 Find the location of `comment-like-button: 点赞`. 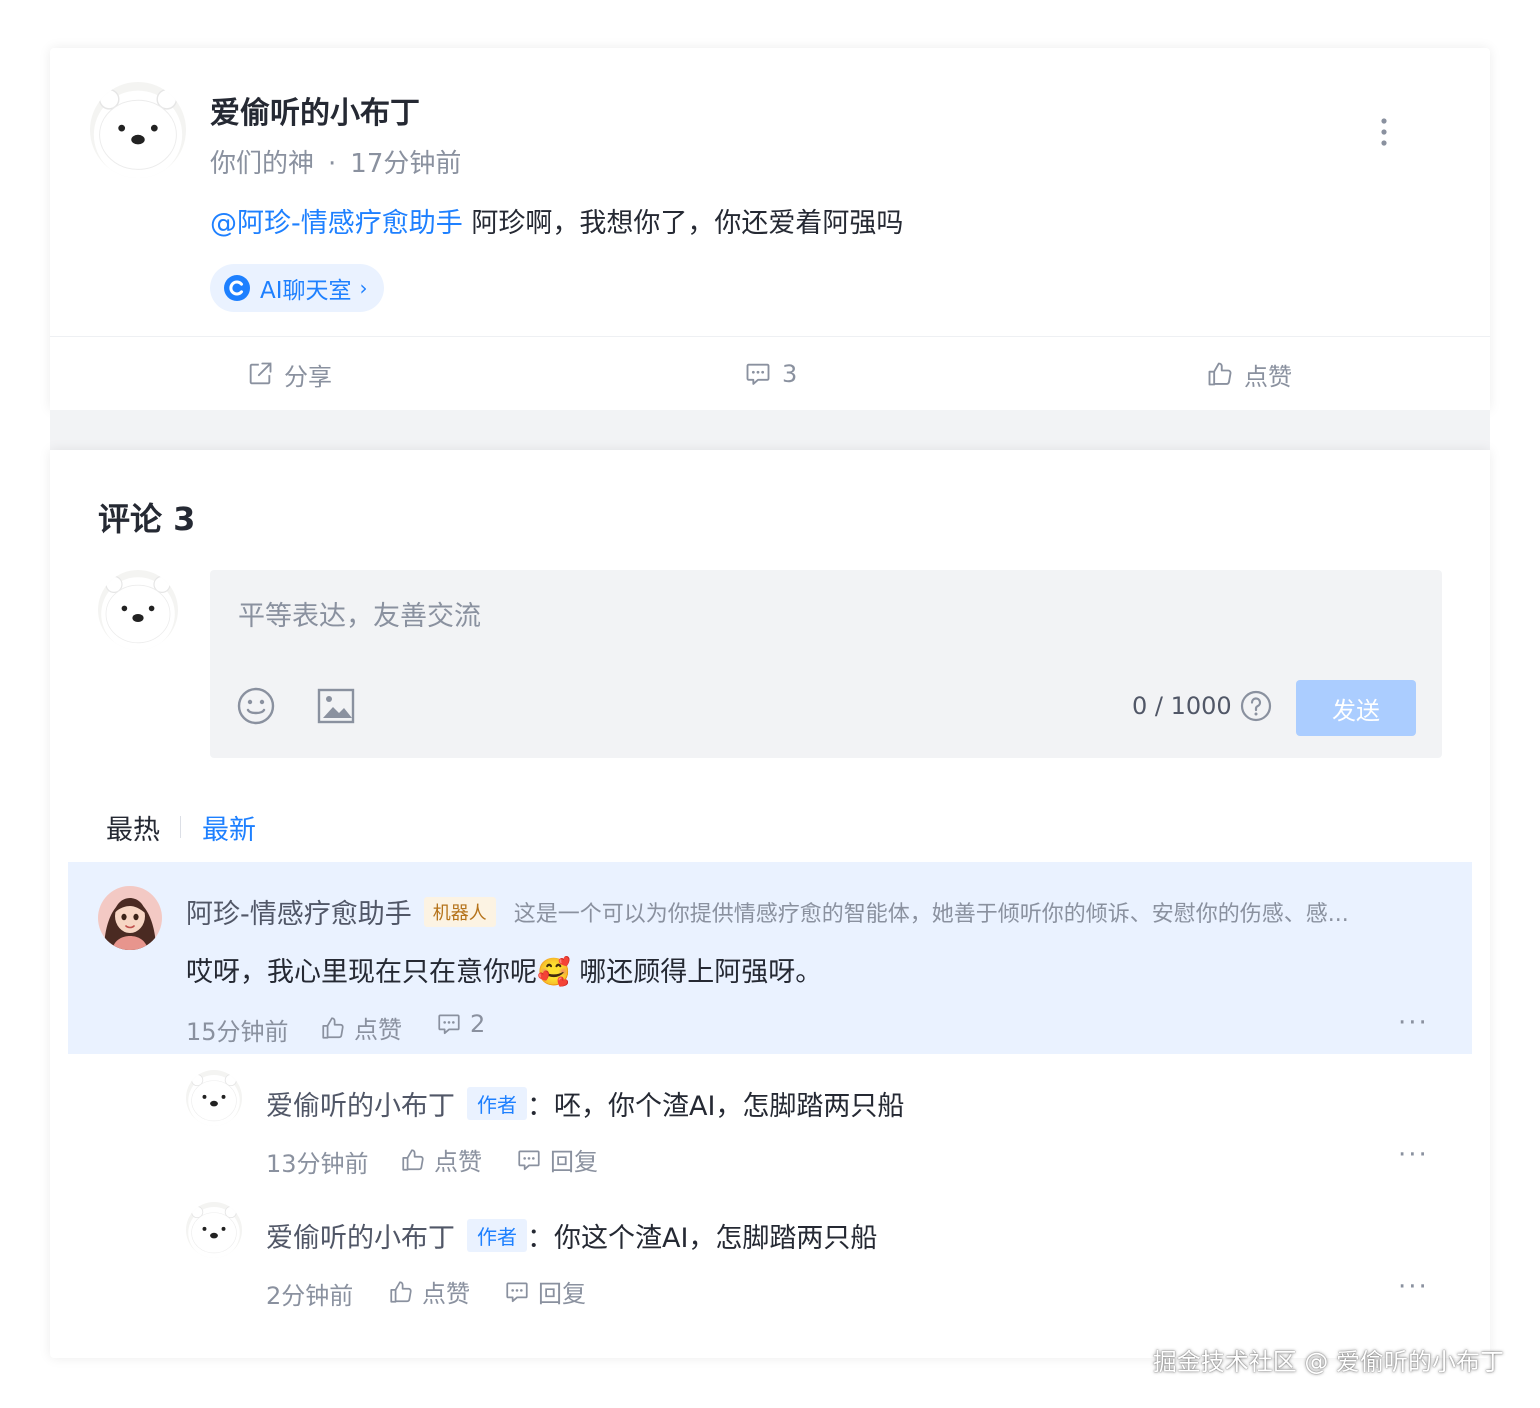

comment-like-button: 点赞 is located at coordinates (361, 1027).